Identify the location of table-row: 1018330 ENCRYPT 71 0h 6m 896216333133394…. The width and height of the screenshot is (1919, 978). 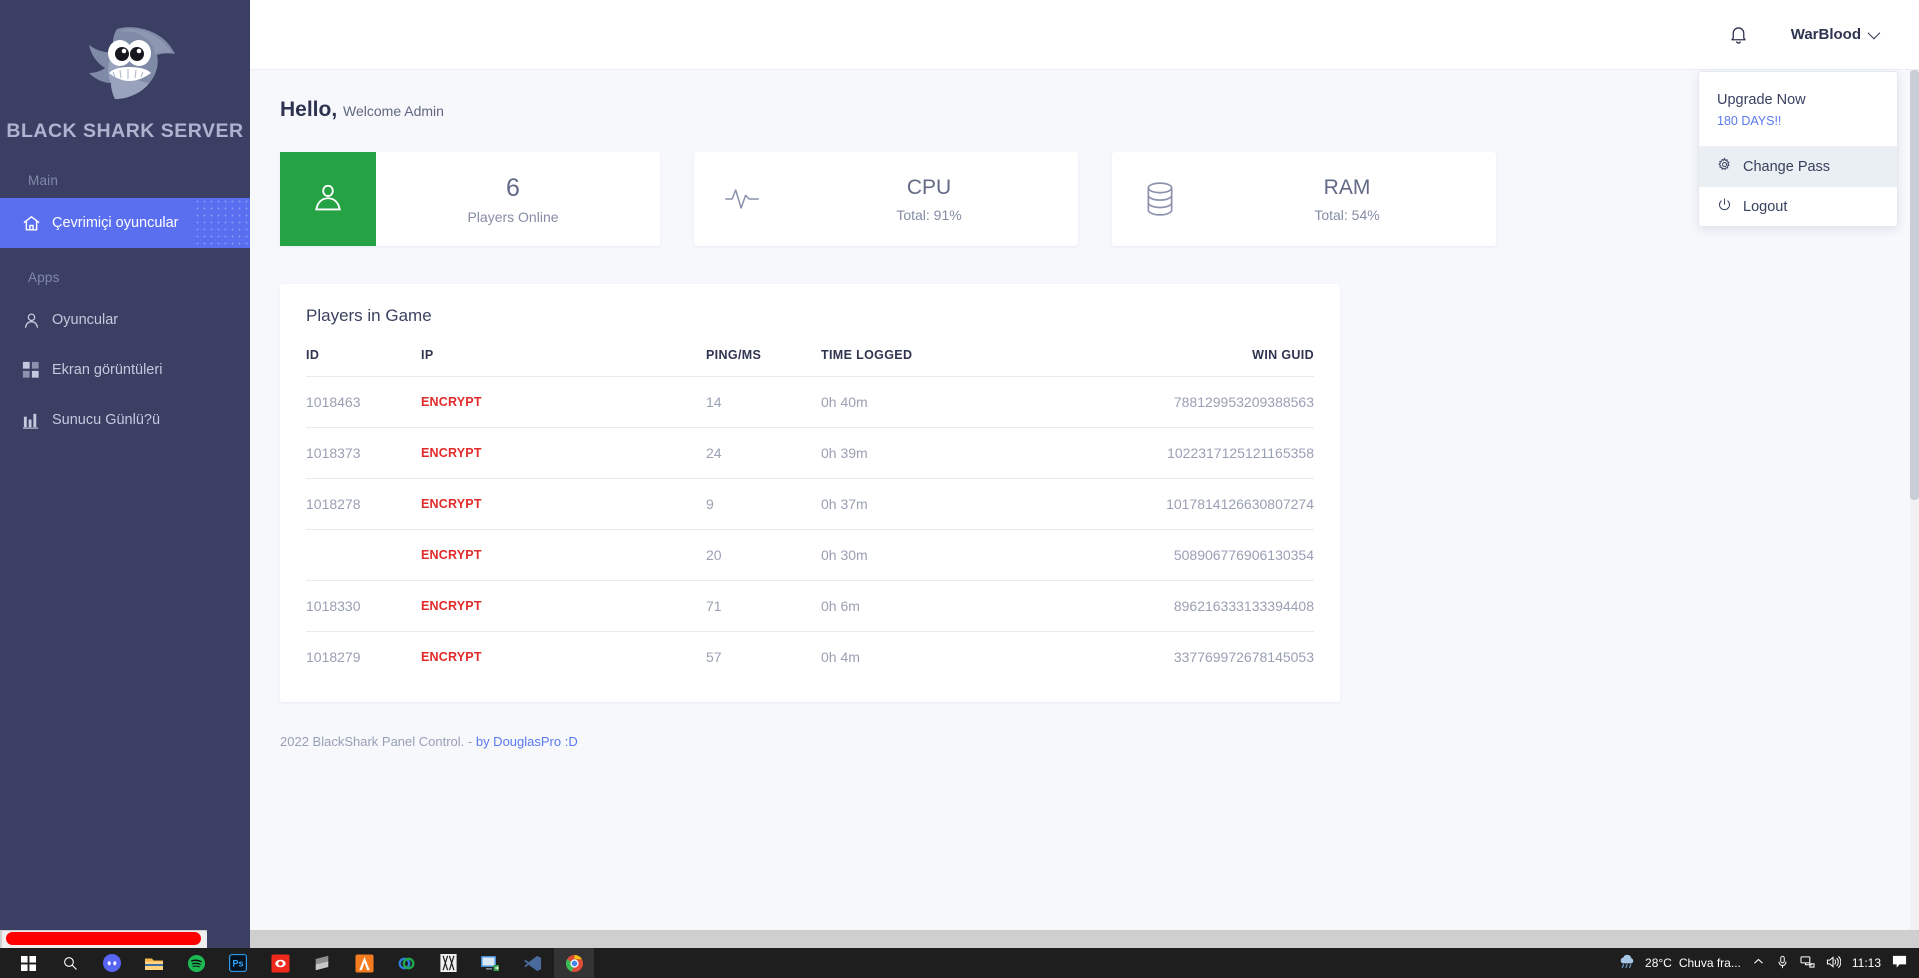
(810, 606).